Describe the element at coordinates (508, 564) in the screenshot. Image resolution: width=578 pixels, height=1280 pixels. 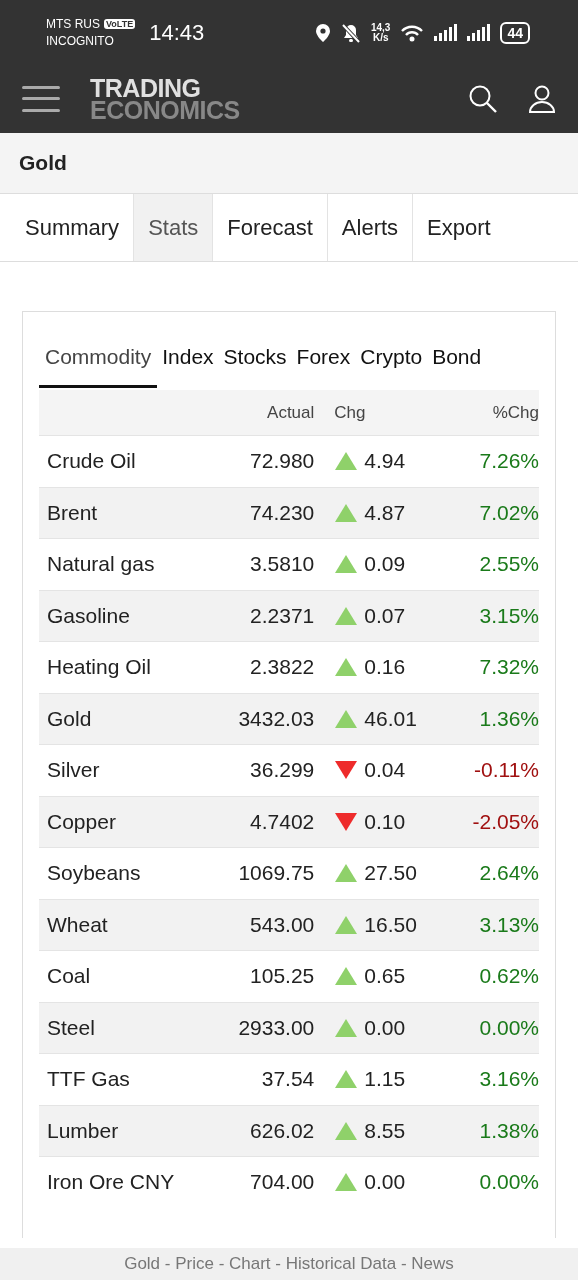
I see `table-cell-text: 2.55%` at that location.